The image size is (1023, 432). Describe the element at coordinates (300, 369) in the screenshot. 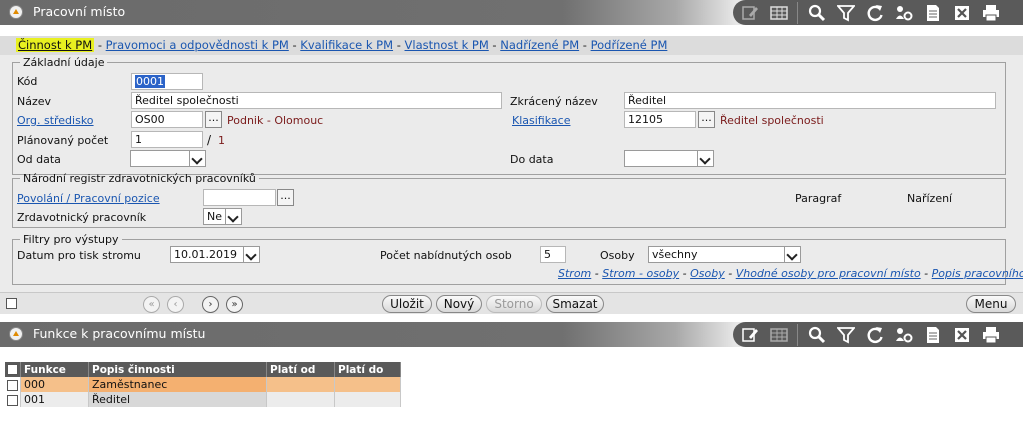

I see `column-header-plati-od: Platí od` at that location.